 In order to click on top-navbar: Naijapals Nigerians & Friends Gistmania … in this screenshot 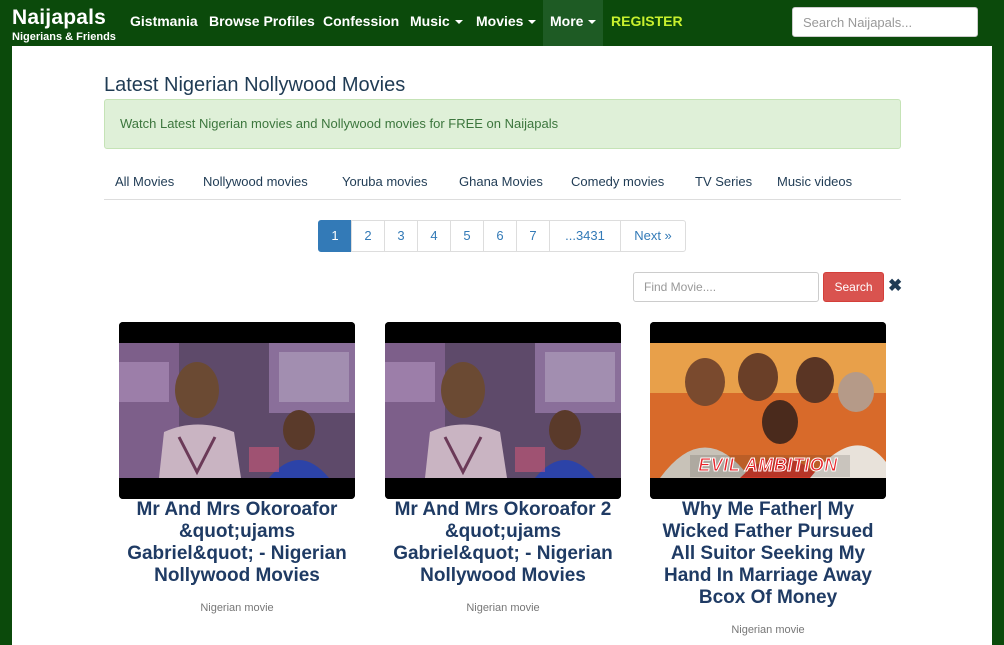, I will do `click(502, 23)`.